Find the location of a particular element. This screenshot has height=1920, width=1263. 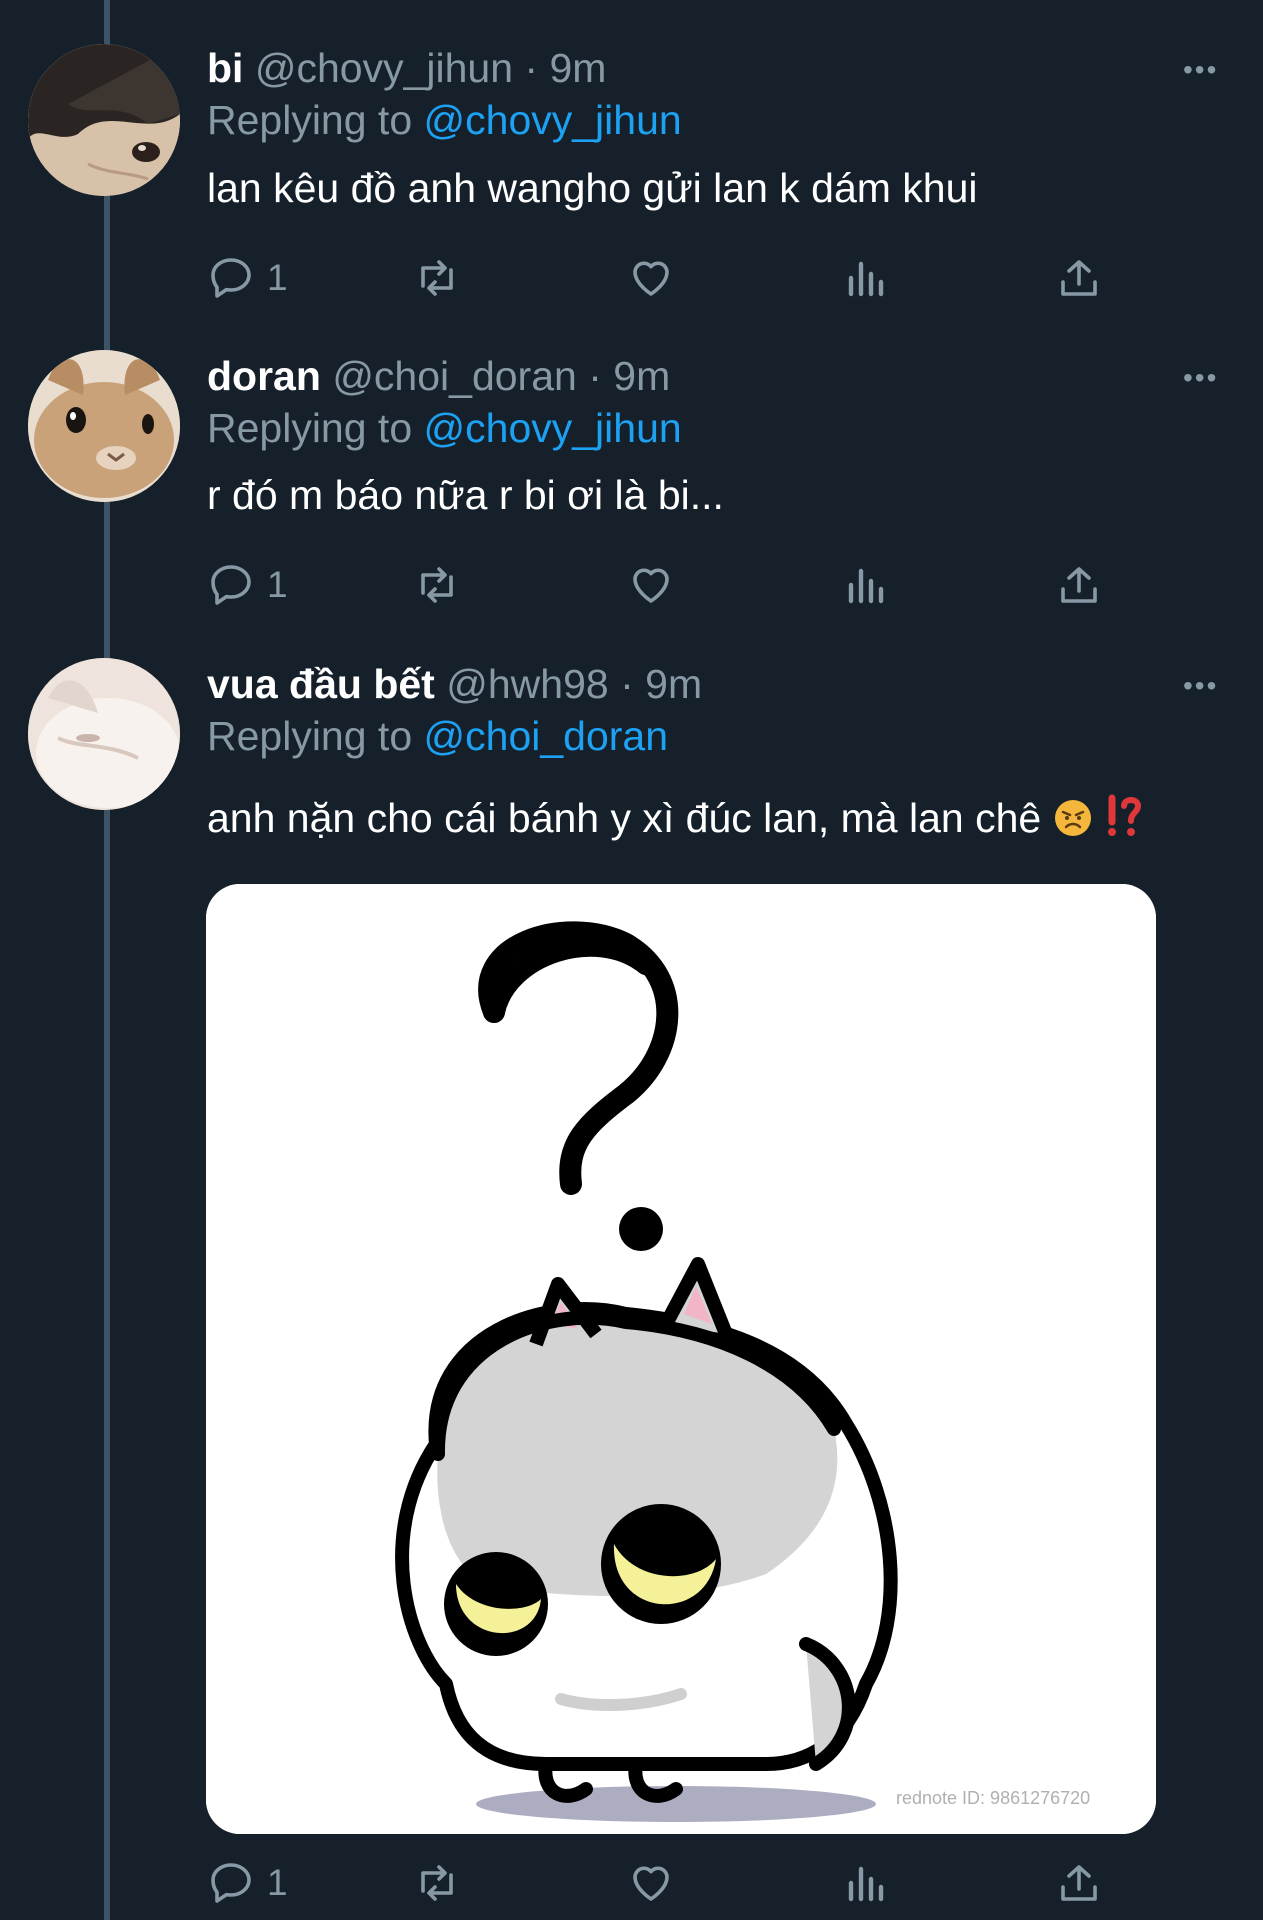

tweet-header: doran @choi_doran · 9m is located at coordinates (438, 376).